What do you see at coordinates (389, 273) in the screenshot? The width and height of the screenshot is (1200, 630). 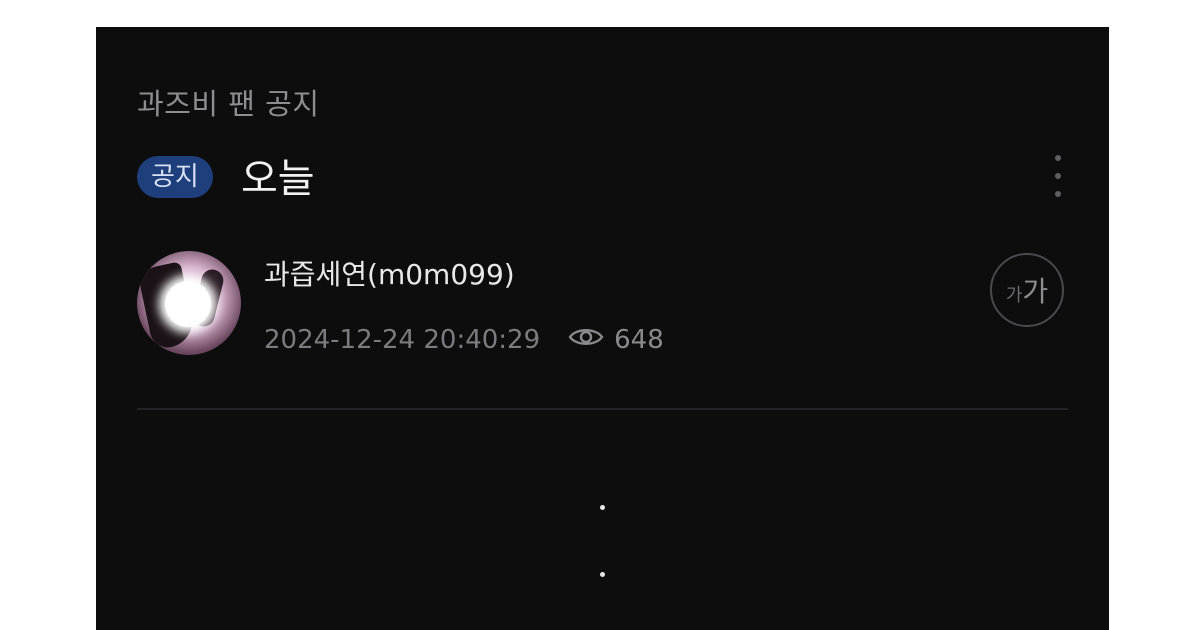 I see `author-name: 과즙세연(m0m099)` at bounding box center [389, 273].